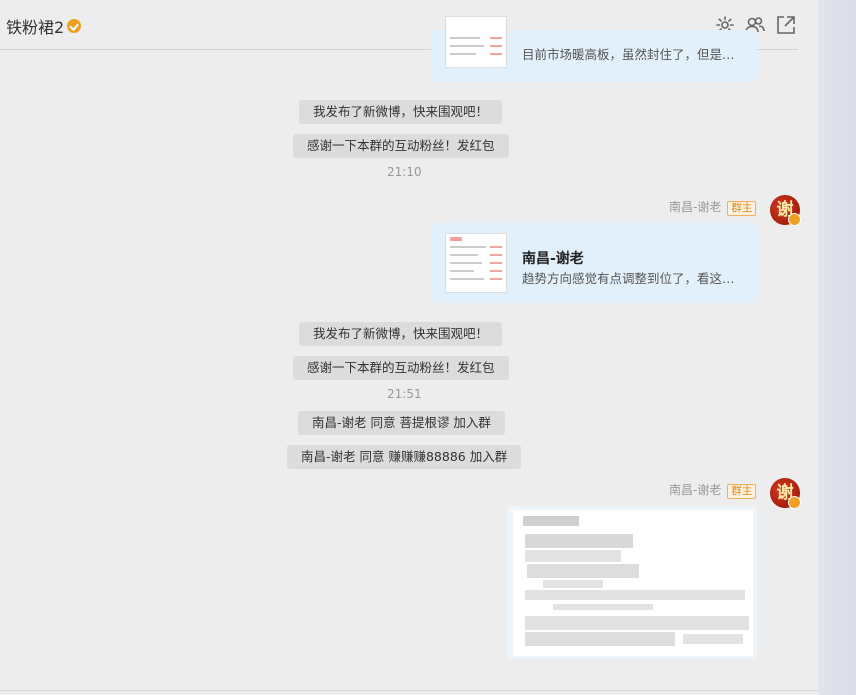 Image resolution: width=856 pixels, height=695 pixels. I want to click on timestamp: 21:51, so click(404, 394).